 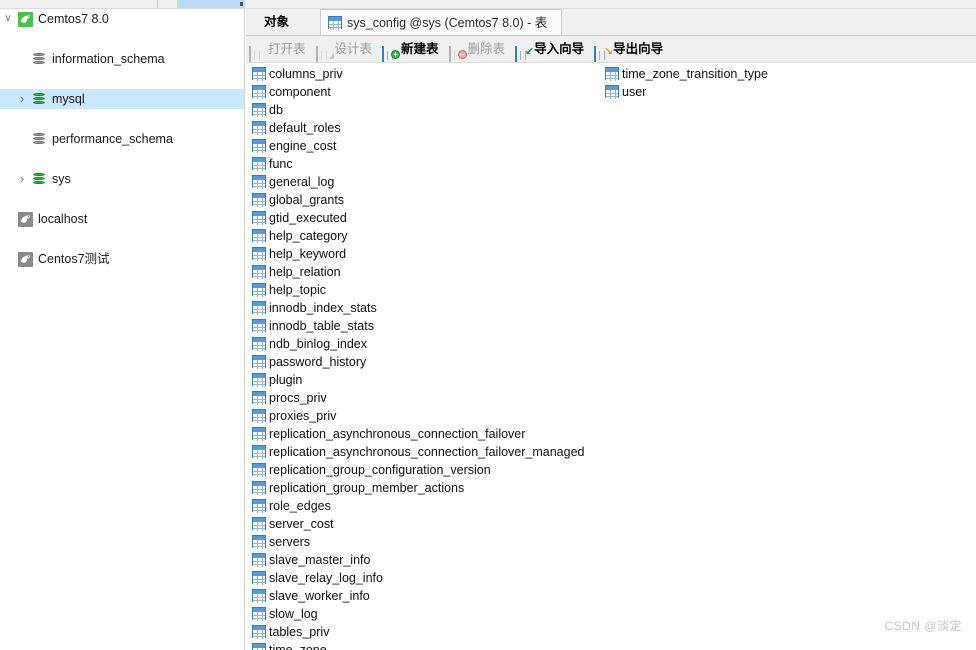 What do you see at coordinates (288, 290) in the screenshot?
I see `table-list-item: help_topic` at bounding box center [288, 290].